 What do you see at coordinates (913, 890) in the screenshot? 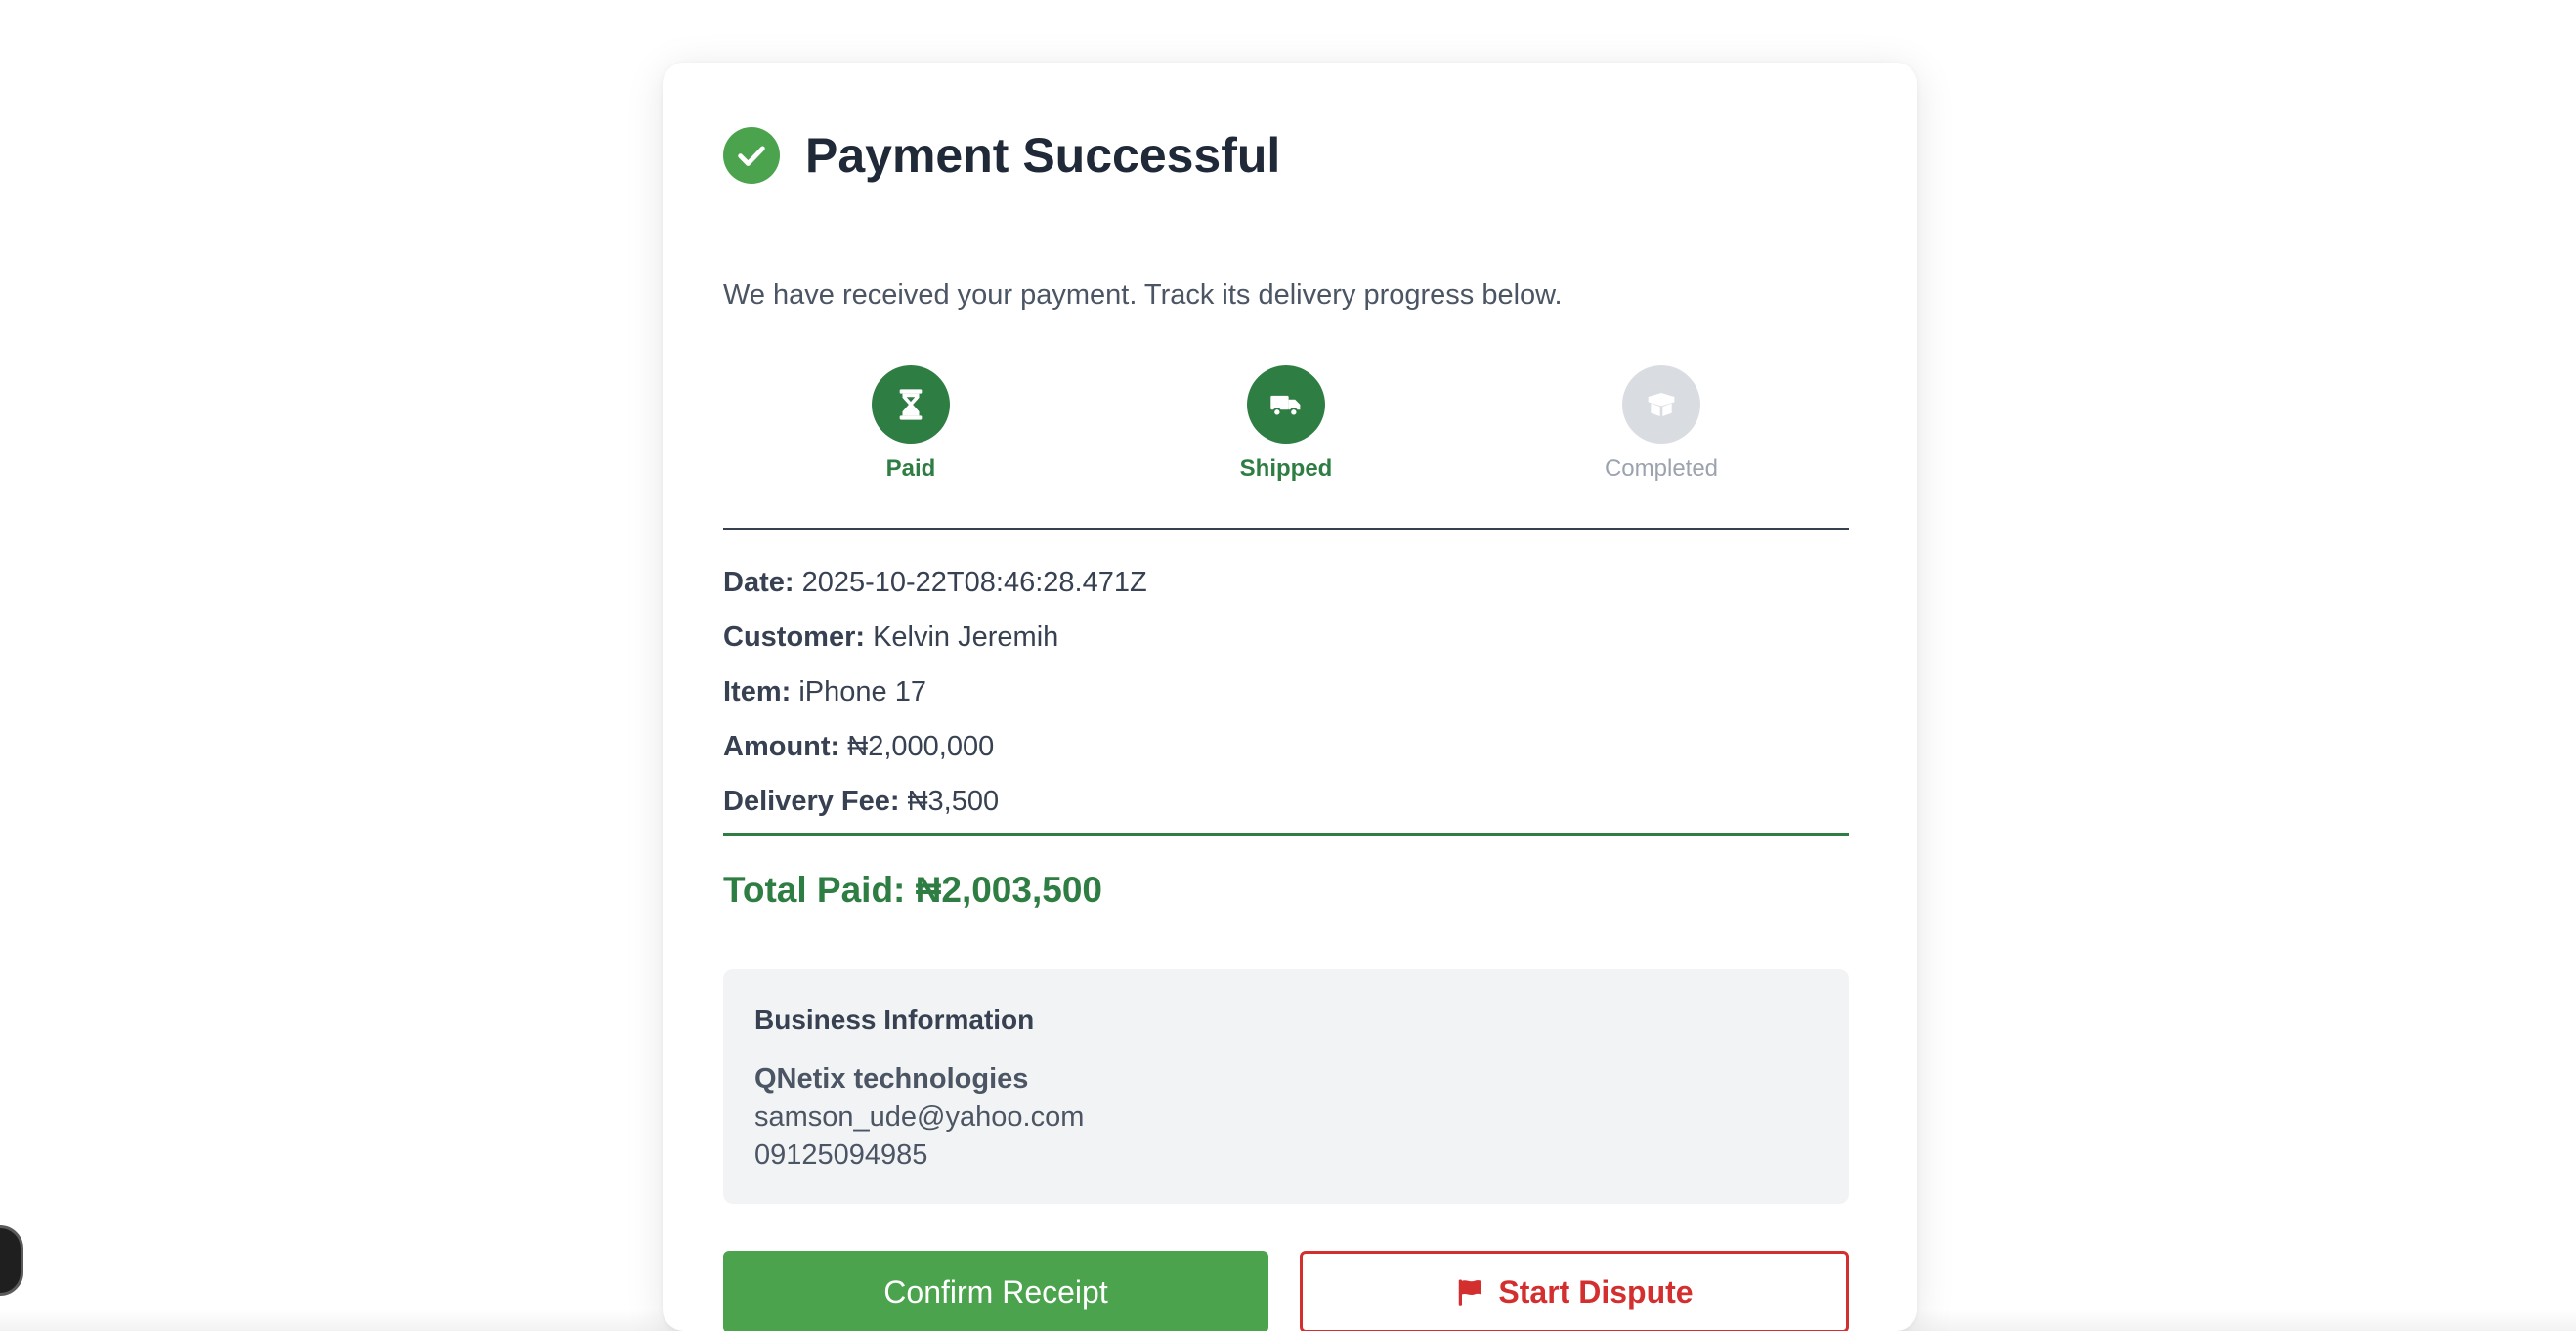
I see `total-paid: Total Paid: ₦2,003,500` at bounding box center [913, 890].